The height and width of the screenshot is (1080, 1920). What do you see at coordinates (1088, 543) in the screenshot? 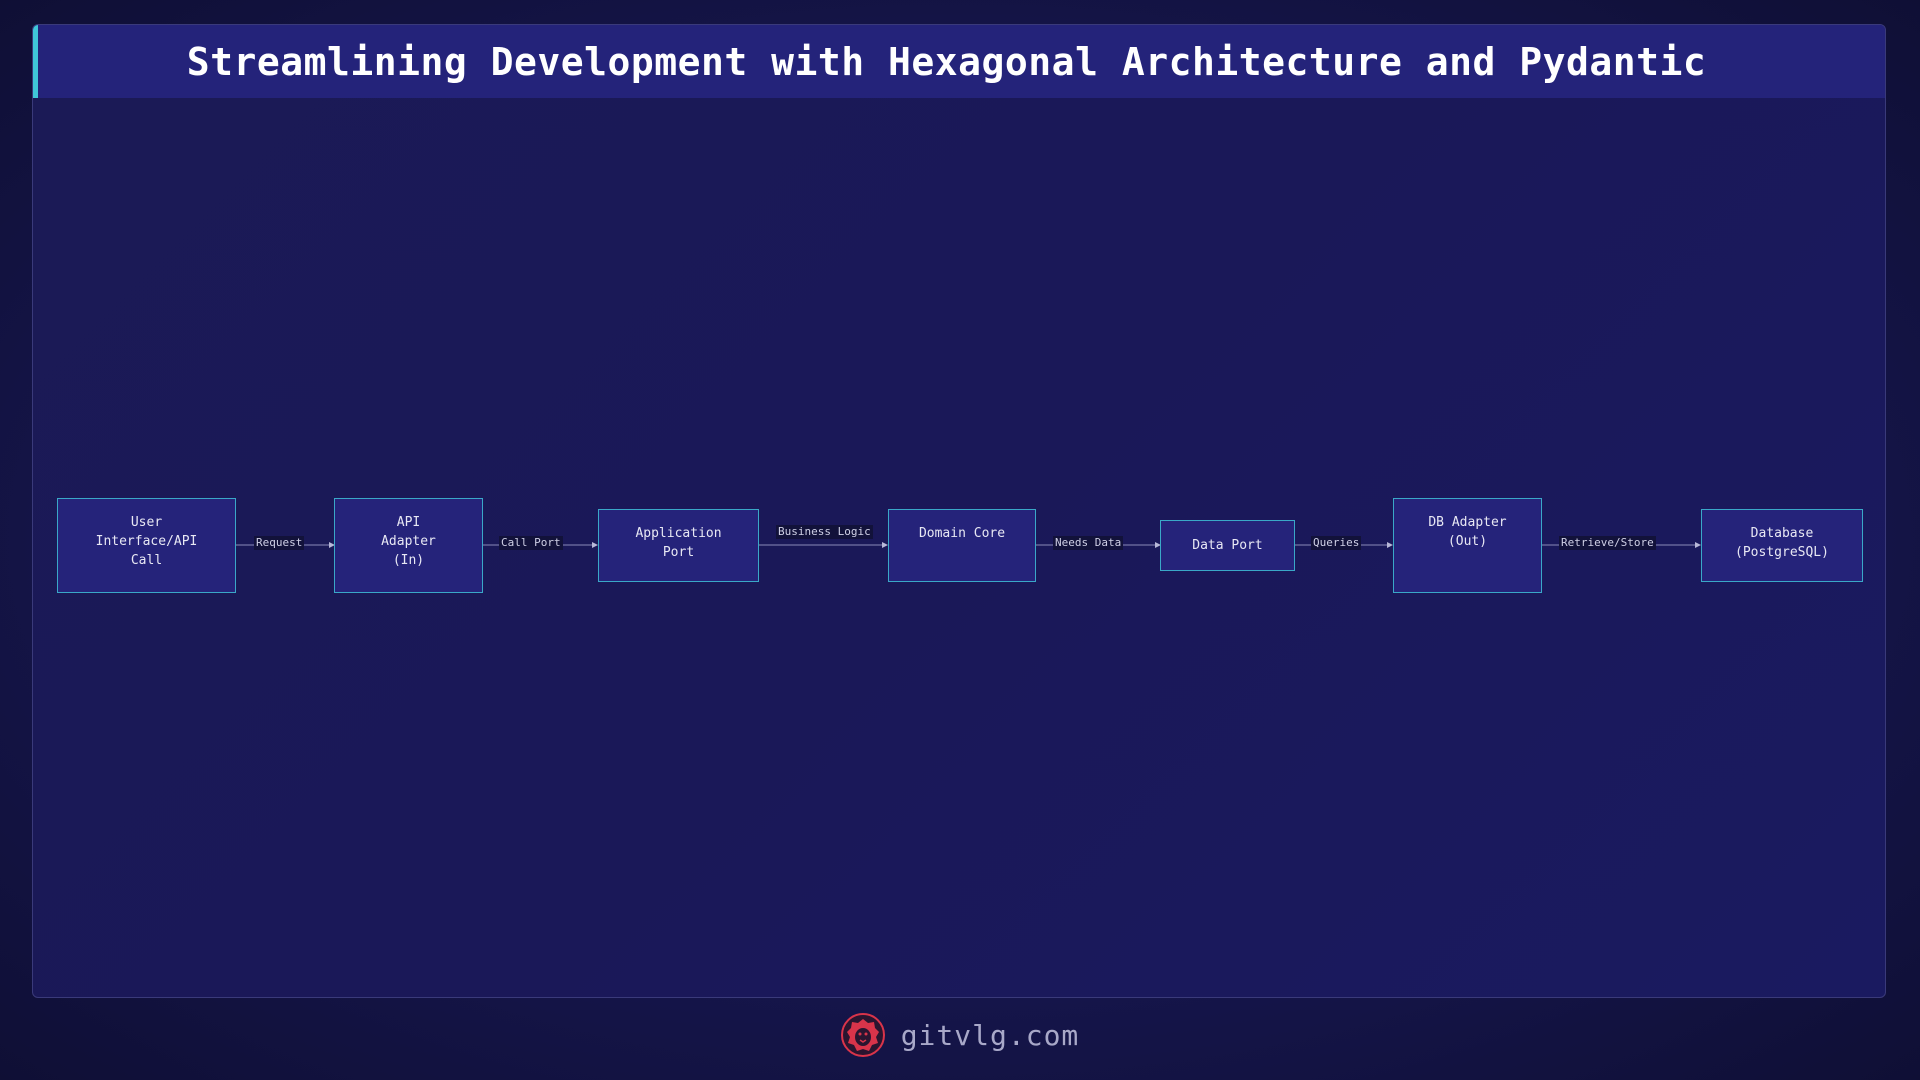
I see `edge-label-needs-data: Needs Data` at bounding box center [1088, 543].